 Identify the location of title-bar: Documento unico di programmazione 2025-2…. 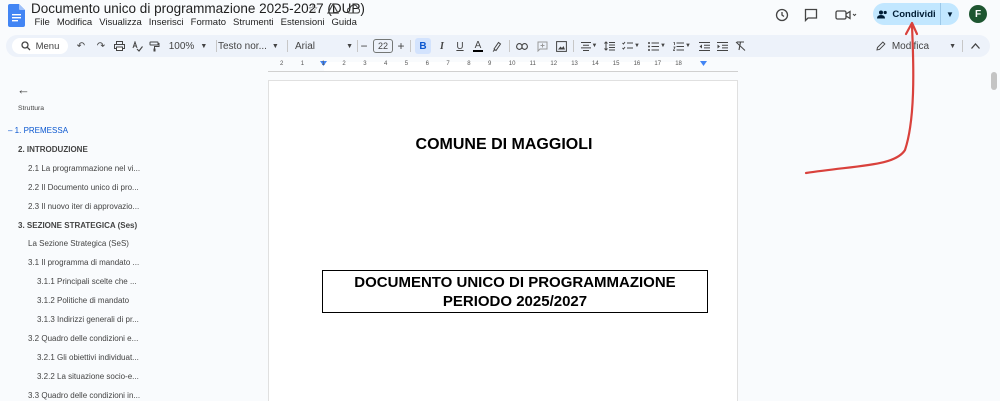
(500, 17).